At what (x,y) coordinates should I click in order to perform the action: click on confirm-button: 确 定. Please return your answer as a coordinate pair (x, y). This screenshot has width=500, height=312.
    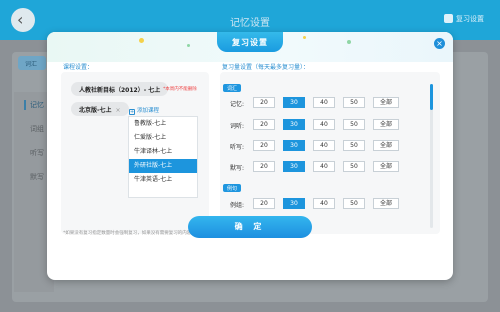
    Looking at the image, I should click on (250, 227).